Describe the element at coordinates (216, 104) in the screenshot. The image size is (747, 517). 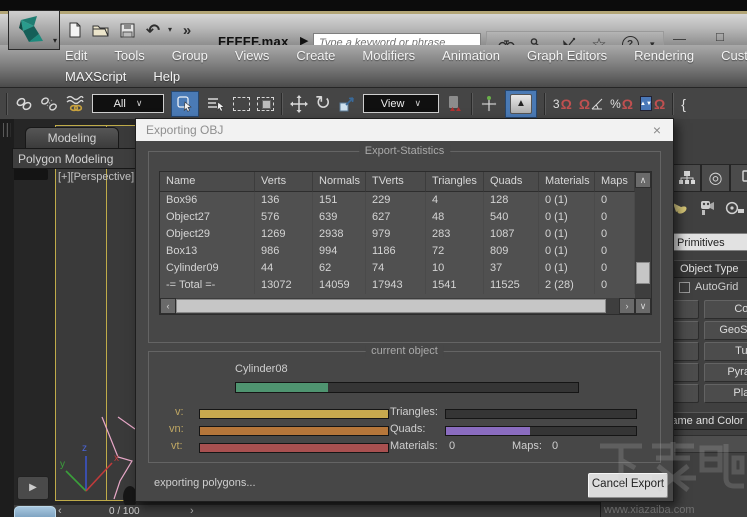
I see `select-by-name-icon` at that location.